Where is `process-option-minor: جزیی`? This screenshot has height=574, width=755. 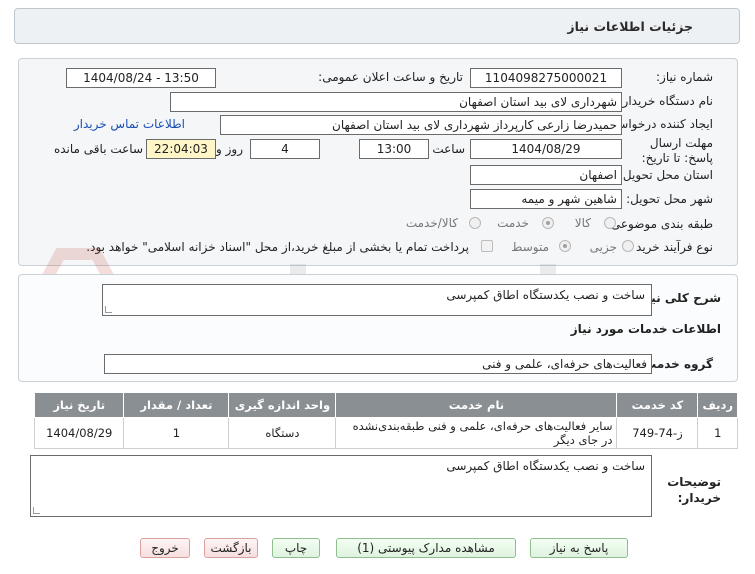 process-option-minor: جزیی is located at coordinates (603, 247).